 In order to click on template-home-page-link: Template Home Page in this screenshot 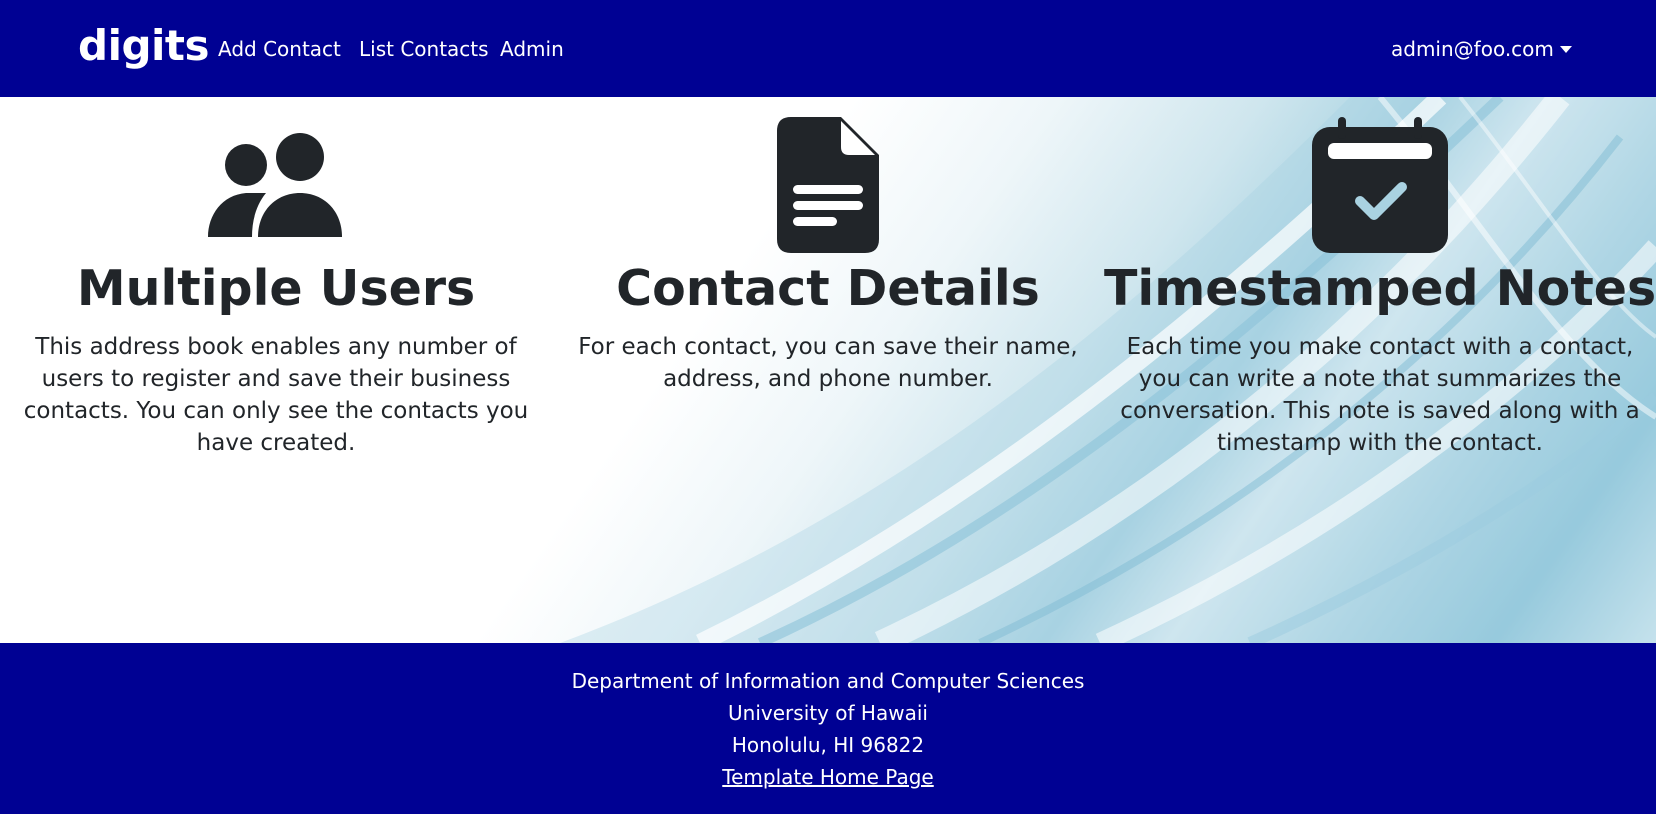, I will do `click(828, 777)`.